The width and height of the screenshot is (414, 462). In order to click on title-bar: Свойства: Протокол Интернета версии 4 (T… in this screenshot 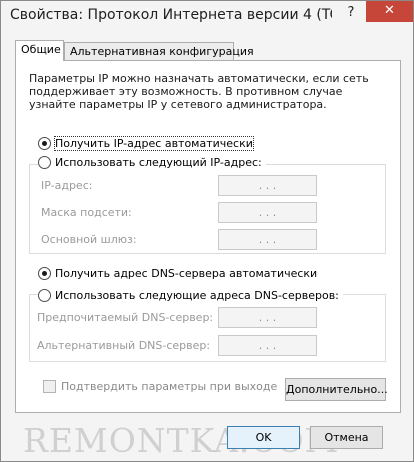, I will do `click(207, 16)`.